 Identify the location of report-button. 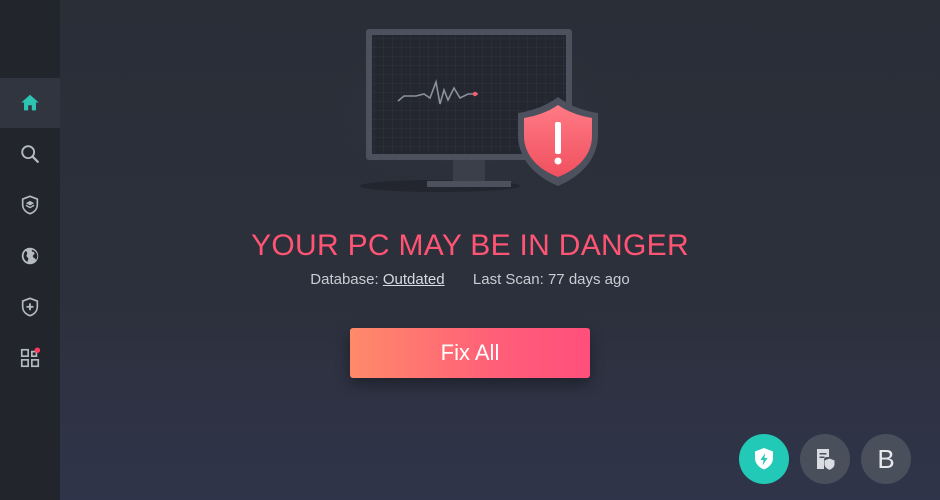
(825, 459).